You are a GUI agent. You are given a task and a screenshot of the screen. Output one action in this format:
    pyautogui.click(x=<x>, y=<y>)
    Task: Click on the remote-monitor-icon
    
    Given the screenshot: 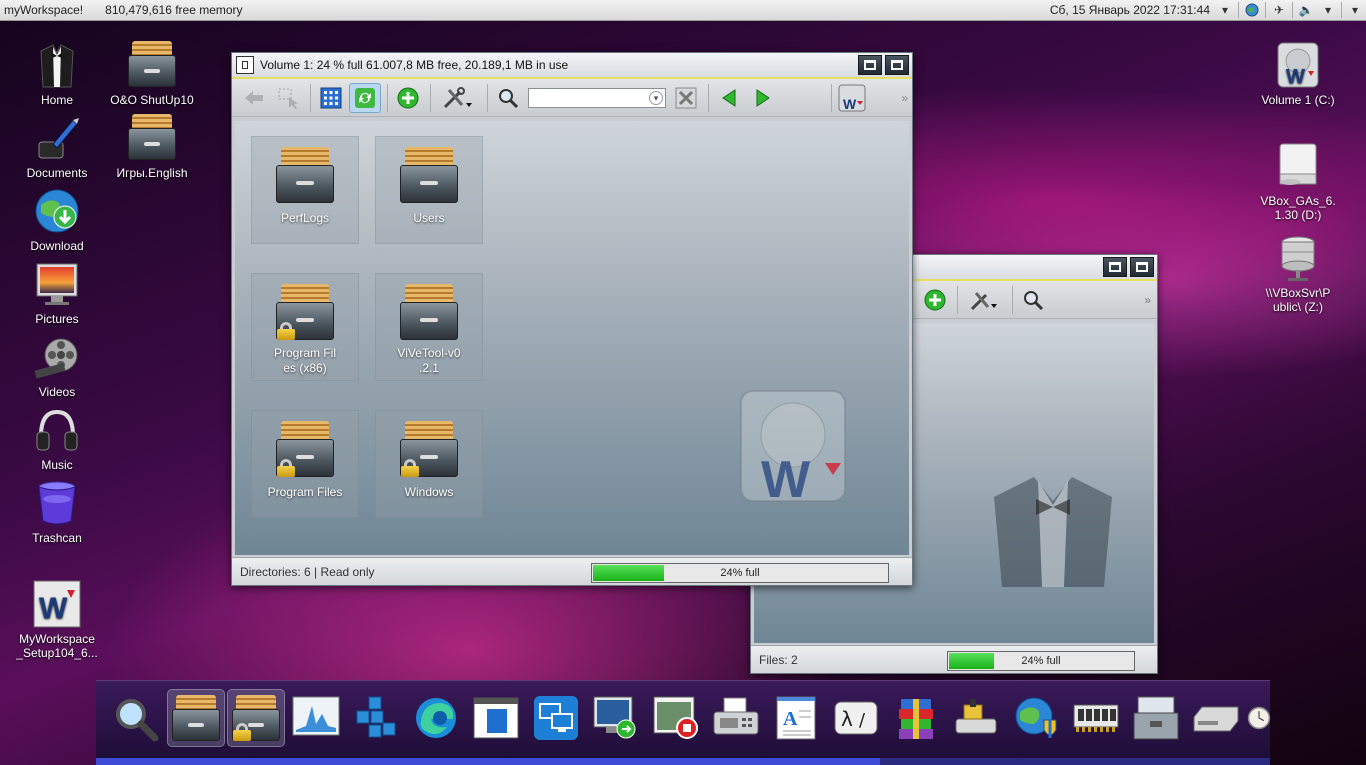 What is the action you would take?
    pyautogui.click(x=614, y=717)
    